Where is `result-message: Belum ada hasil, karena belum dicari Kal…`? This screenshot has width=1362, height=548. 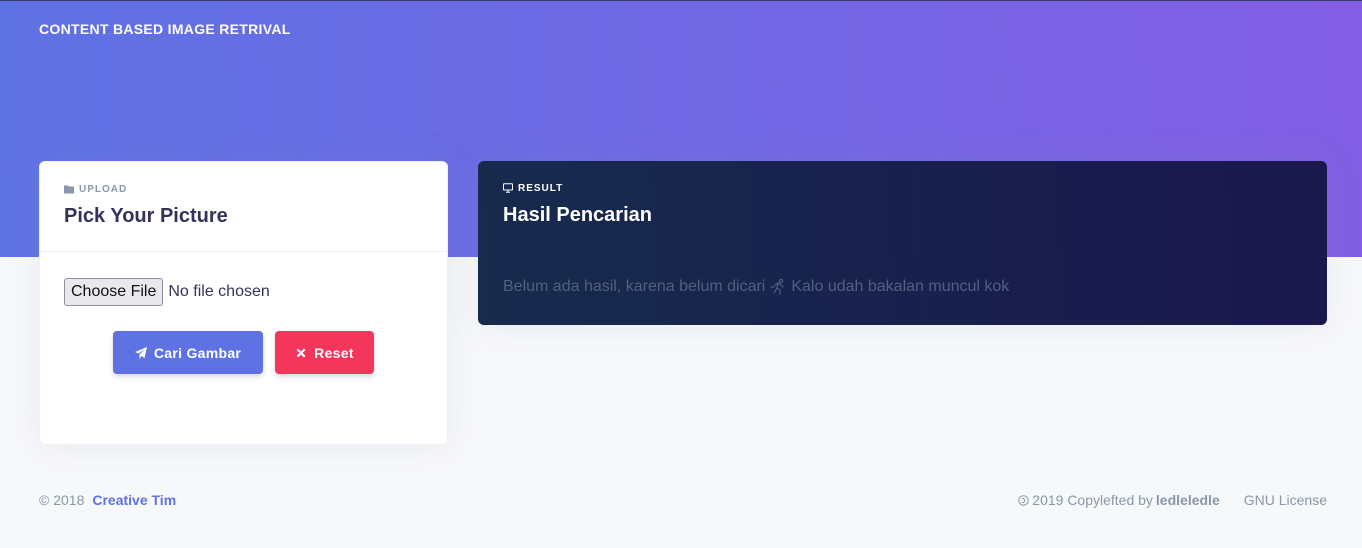 result-message: Belum ada hasil, karena belum dicari Kal… is located at coordinates (756, 287).